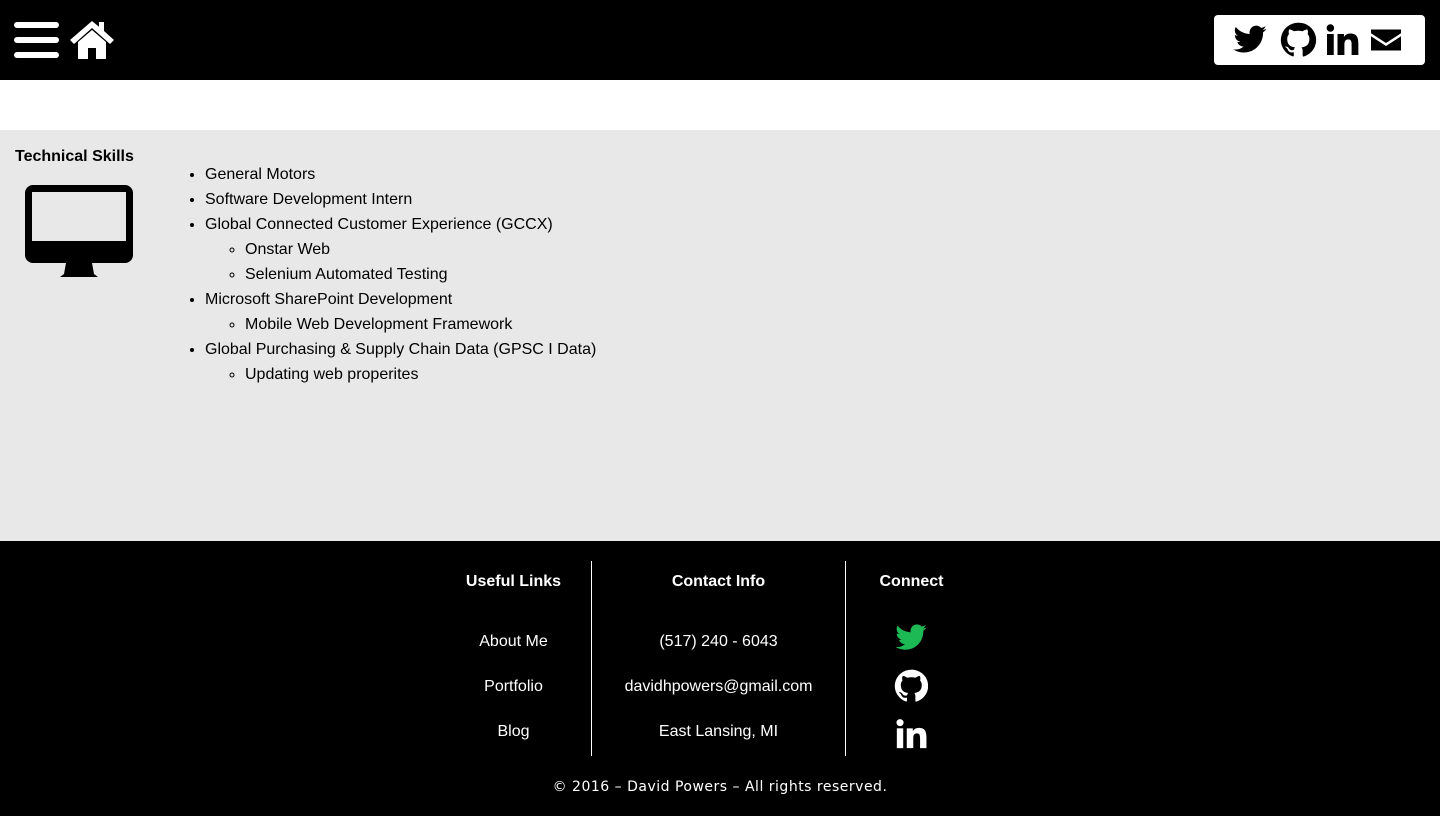 The width and height of the screenshot is (1440, 816). I want to click on location-text: East Lansing, MI, so click(718, 731).